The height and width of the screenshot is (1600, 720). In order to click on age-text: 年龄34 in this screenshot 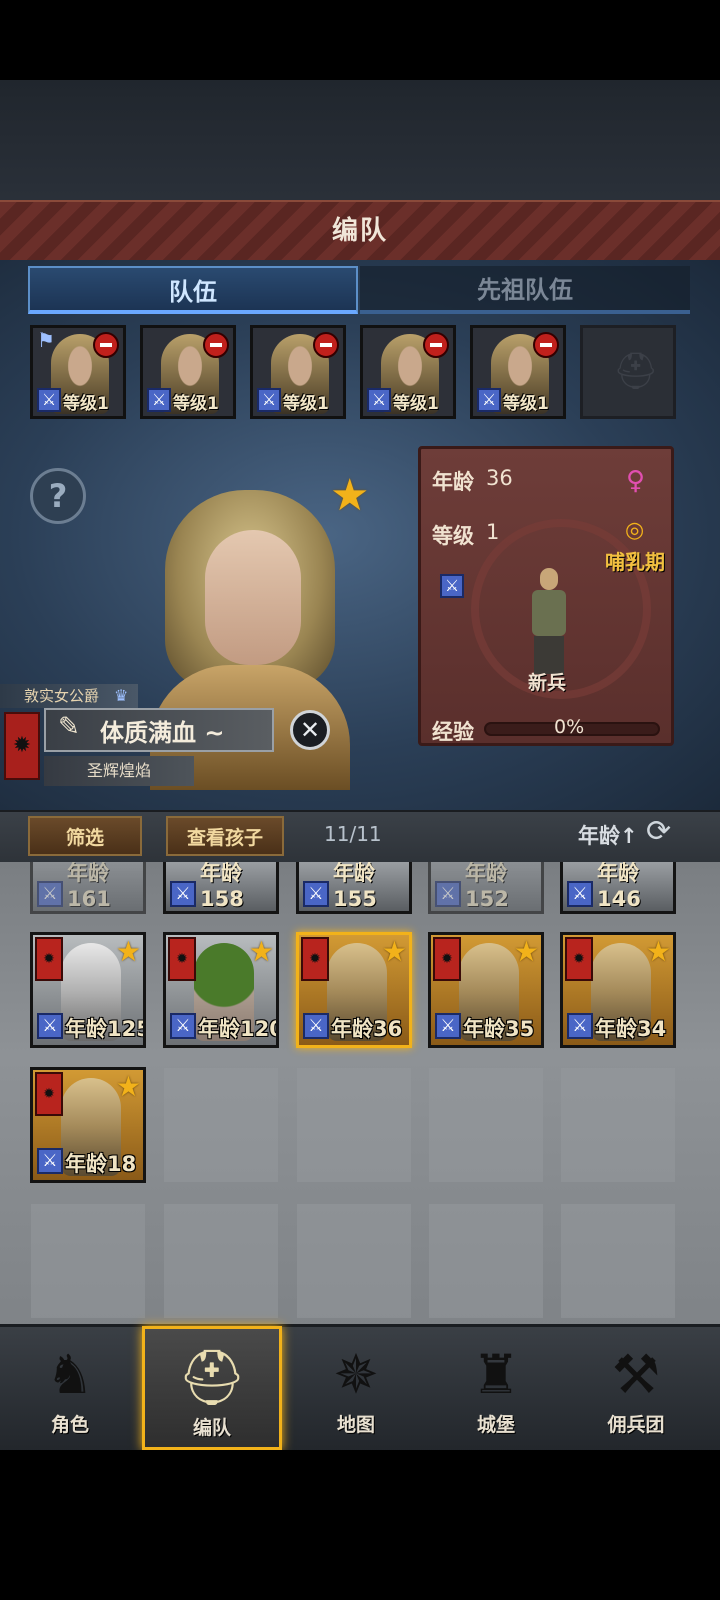, I will do `click(631, 1029)`.